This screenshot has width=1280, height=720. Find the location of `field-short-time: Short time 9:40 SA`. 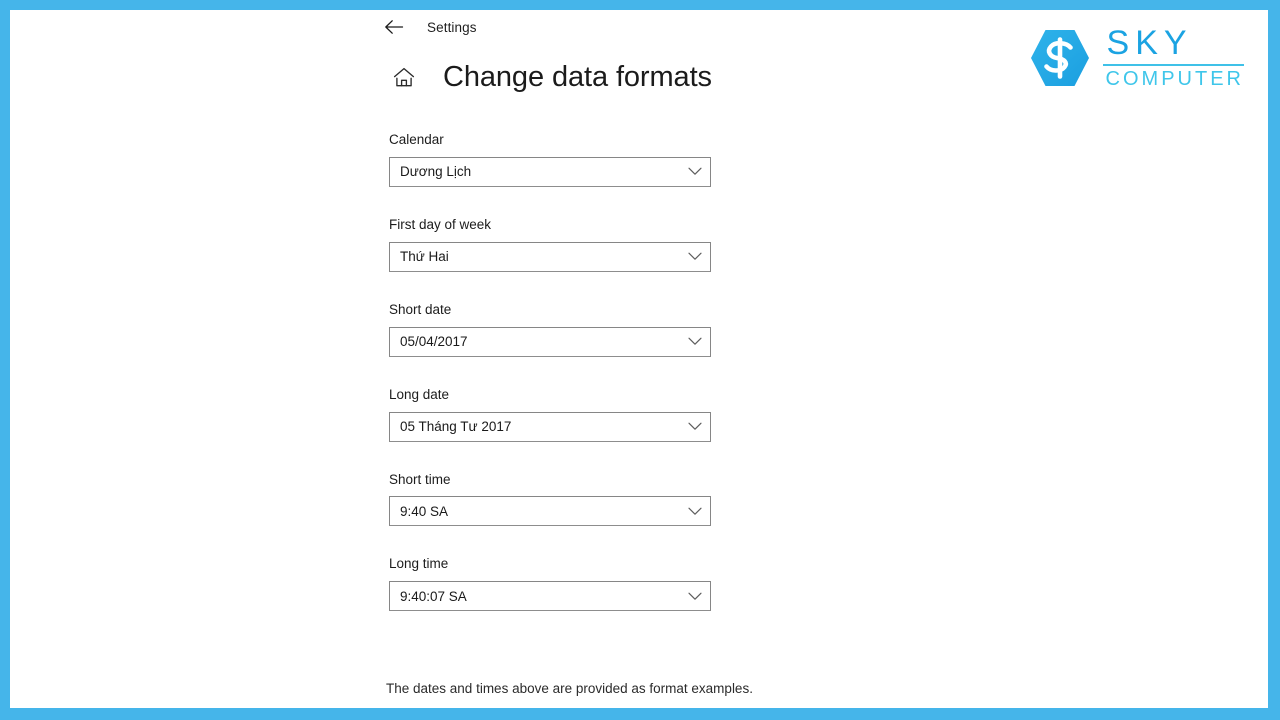

field-short-time: Short time 9:40 SA is located at coordinates (554, 499).